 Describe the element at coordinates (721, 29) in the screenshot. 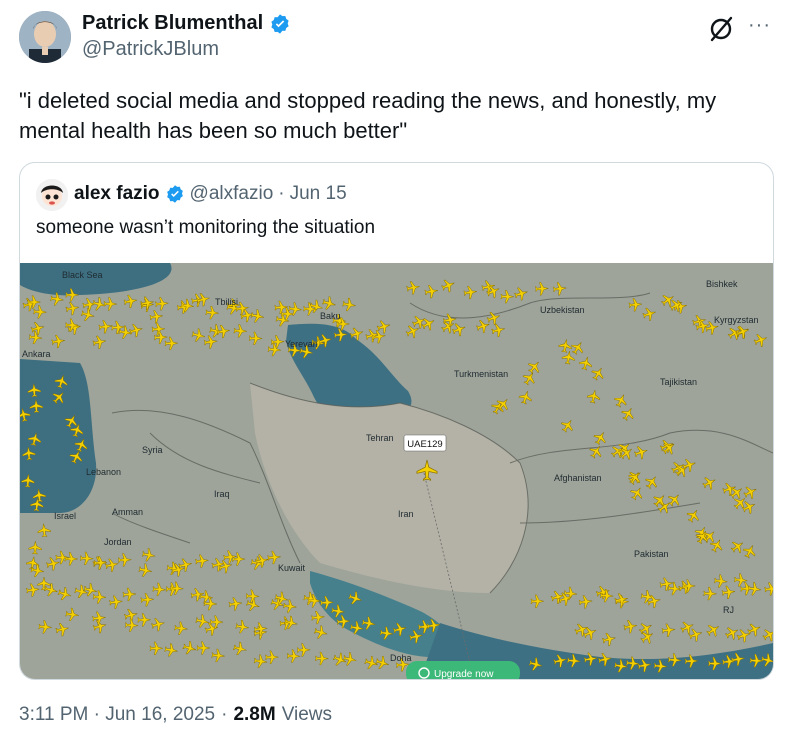

I see `grok-icon` at that location.